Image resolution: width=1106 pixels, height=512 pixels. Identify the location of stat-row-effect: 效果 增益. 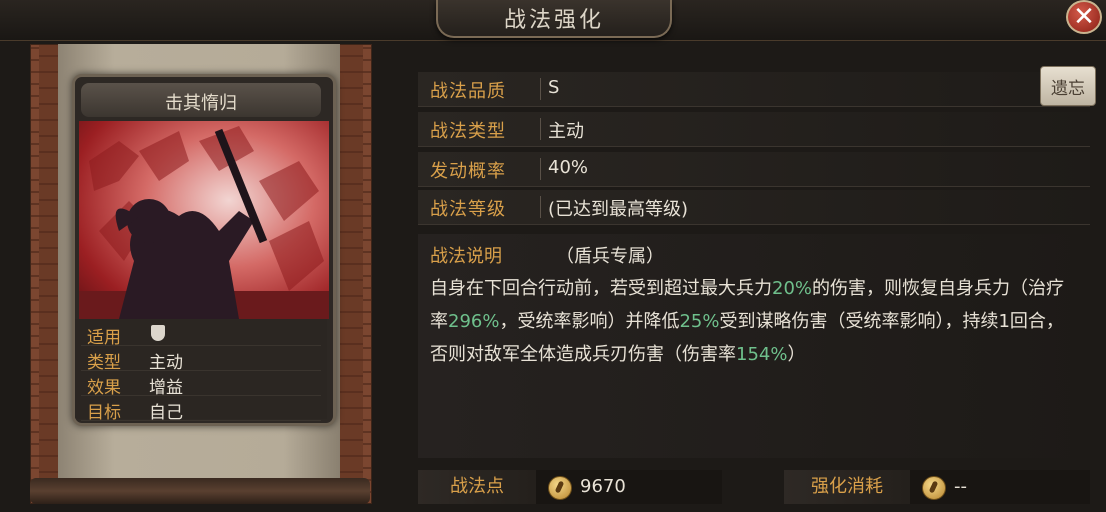
(201, 384).